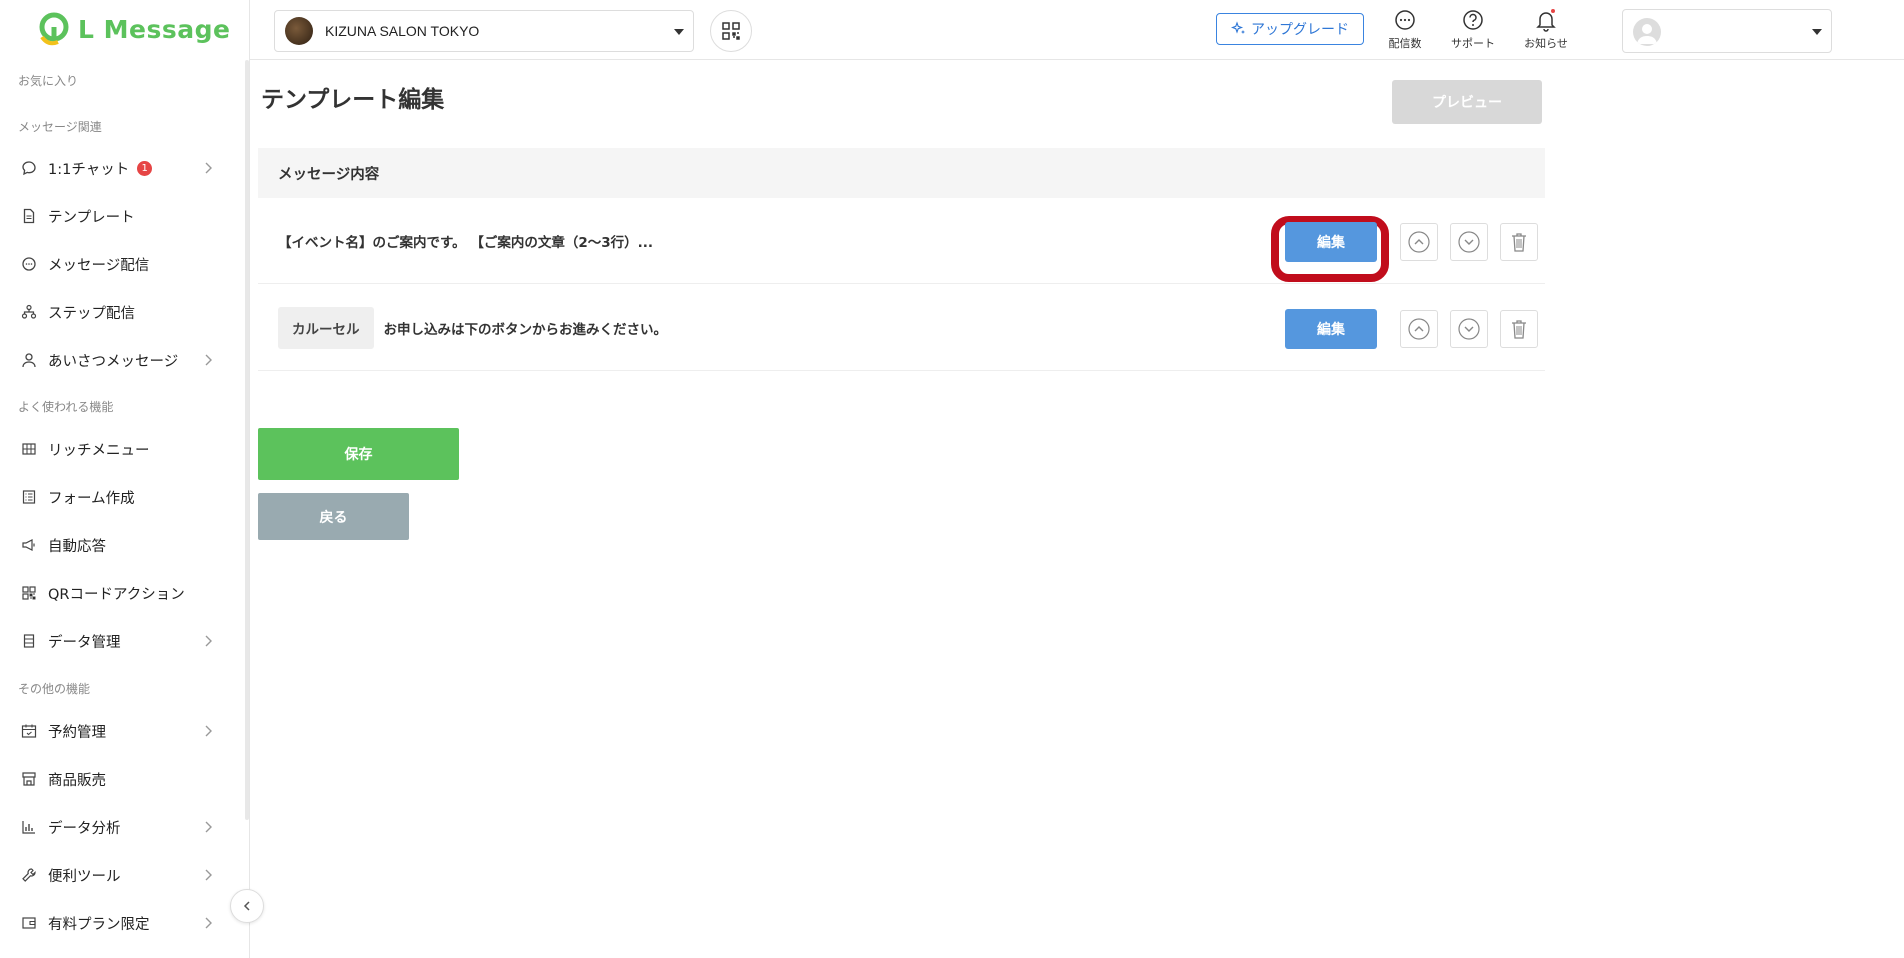  I want to click on user-menu, so click(1727, 31).